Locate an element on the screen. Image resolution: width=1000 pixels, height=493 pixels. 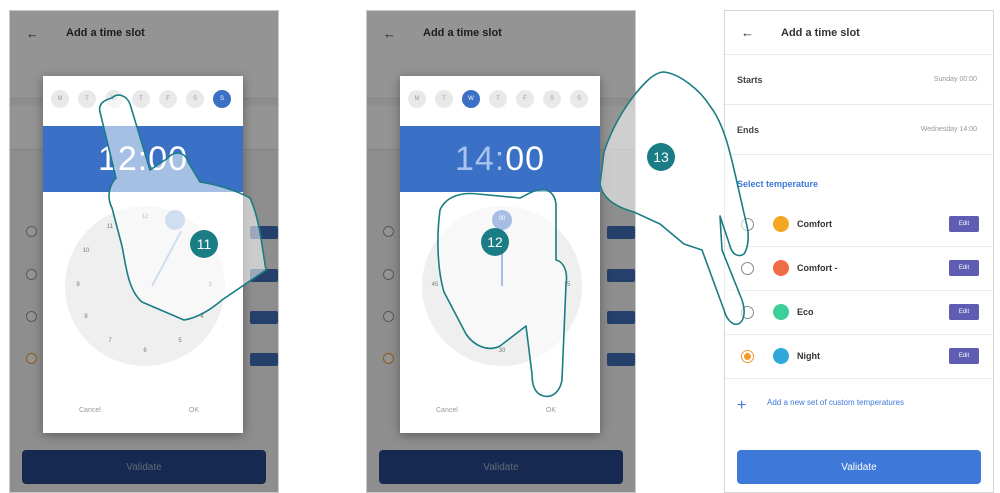
clock-number: 12 is located at coordinates (145, 217).